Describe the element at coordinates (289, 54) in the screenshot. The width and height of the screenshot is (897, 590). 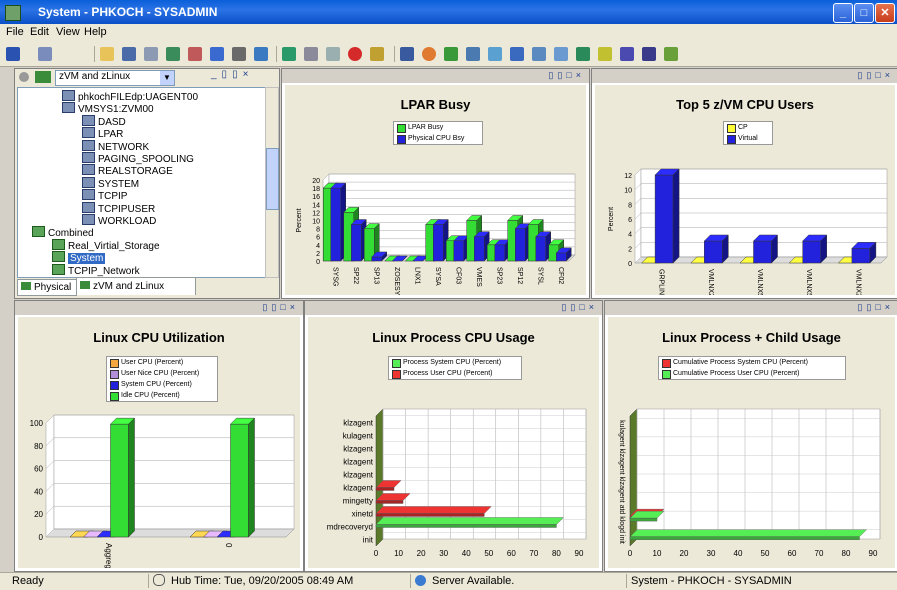
I see `refresh-icon` at that location.